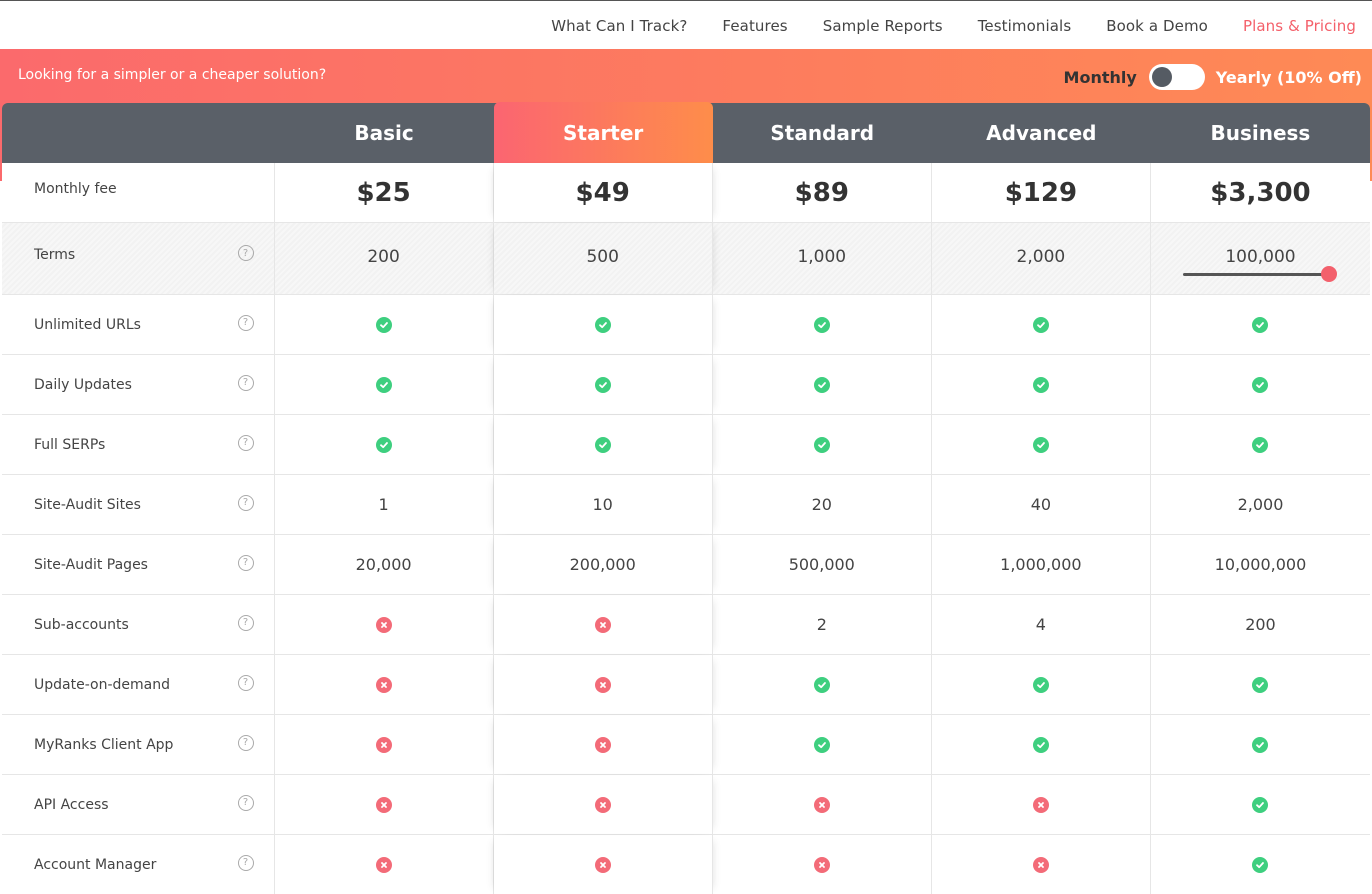 This screenshot has width=1372, height=894. What do you see at coordinates (91, 564) in the screenshot?
I see `feature-label-site-audit-pages: Site-Audit Pages` at bounding box center [91, 564].